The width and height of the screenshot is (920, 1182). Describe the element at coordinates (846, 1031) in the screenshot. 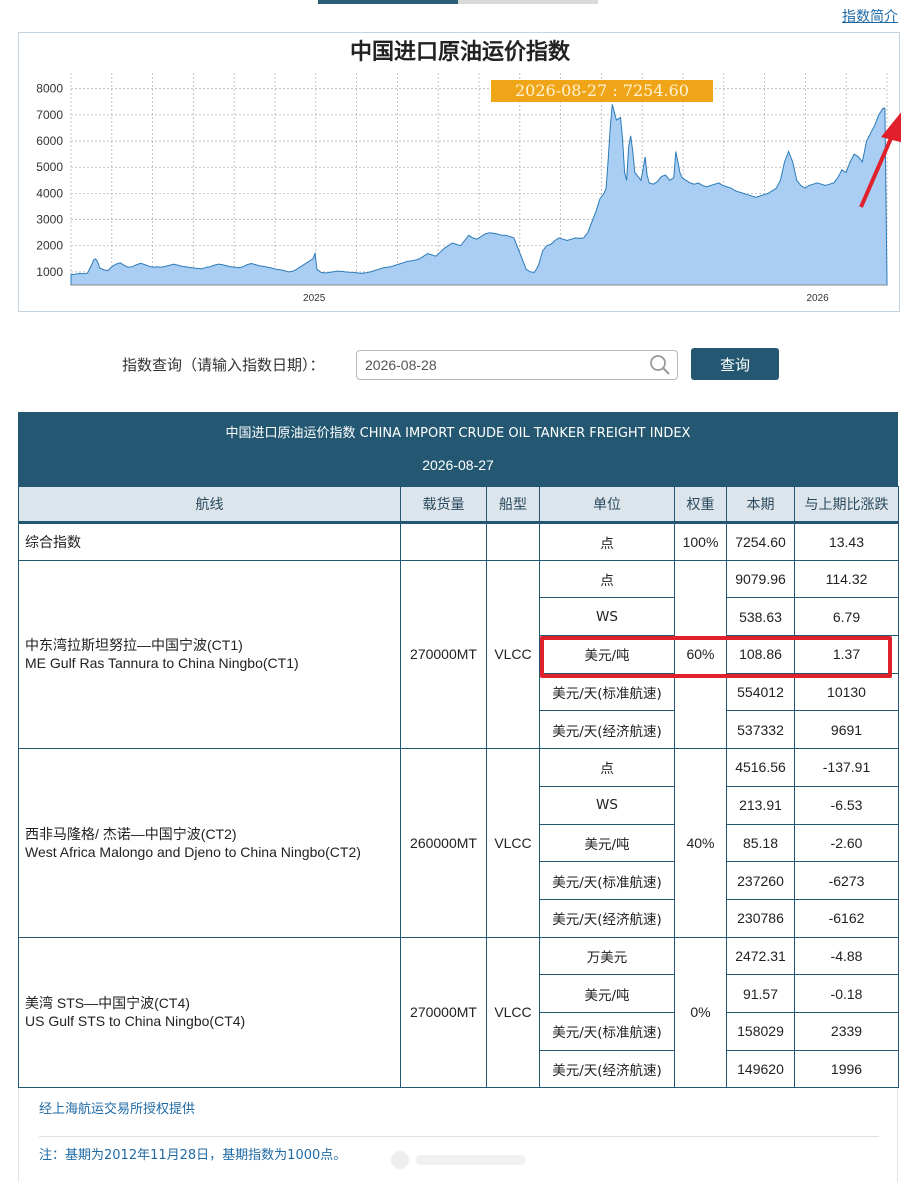

I see `change-cell: 2339` at that location.